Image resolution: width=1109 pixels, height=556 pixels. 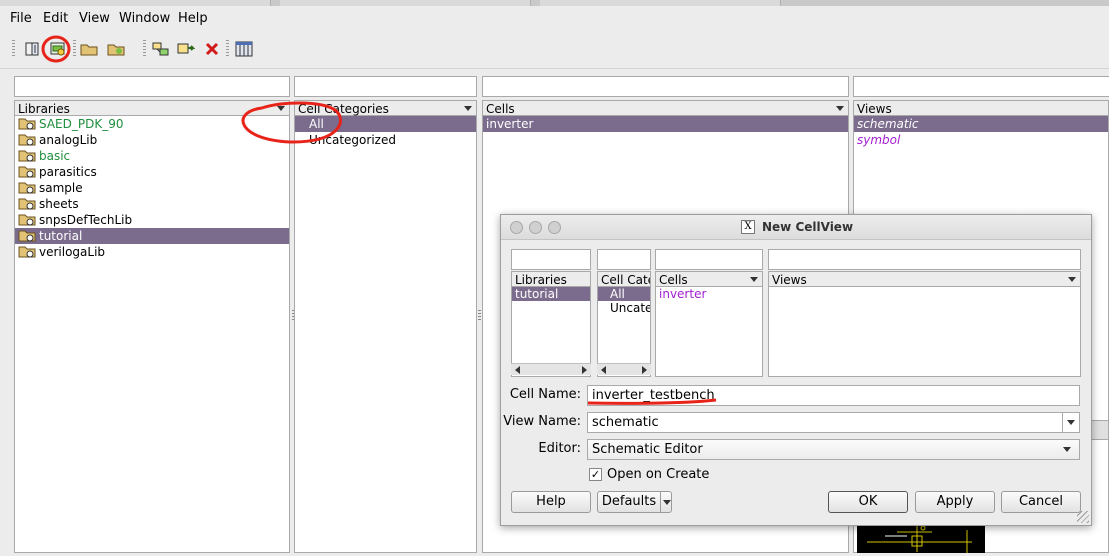 What do you see at coordinates (652, 401) in the screenshot?
I see `annotation-underline` at bounding box center [652, 401].